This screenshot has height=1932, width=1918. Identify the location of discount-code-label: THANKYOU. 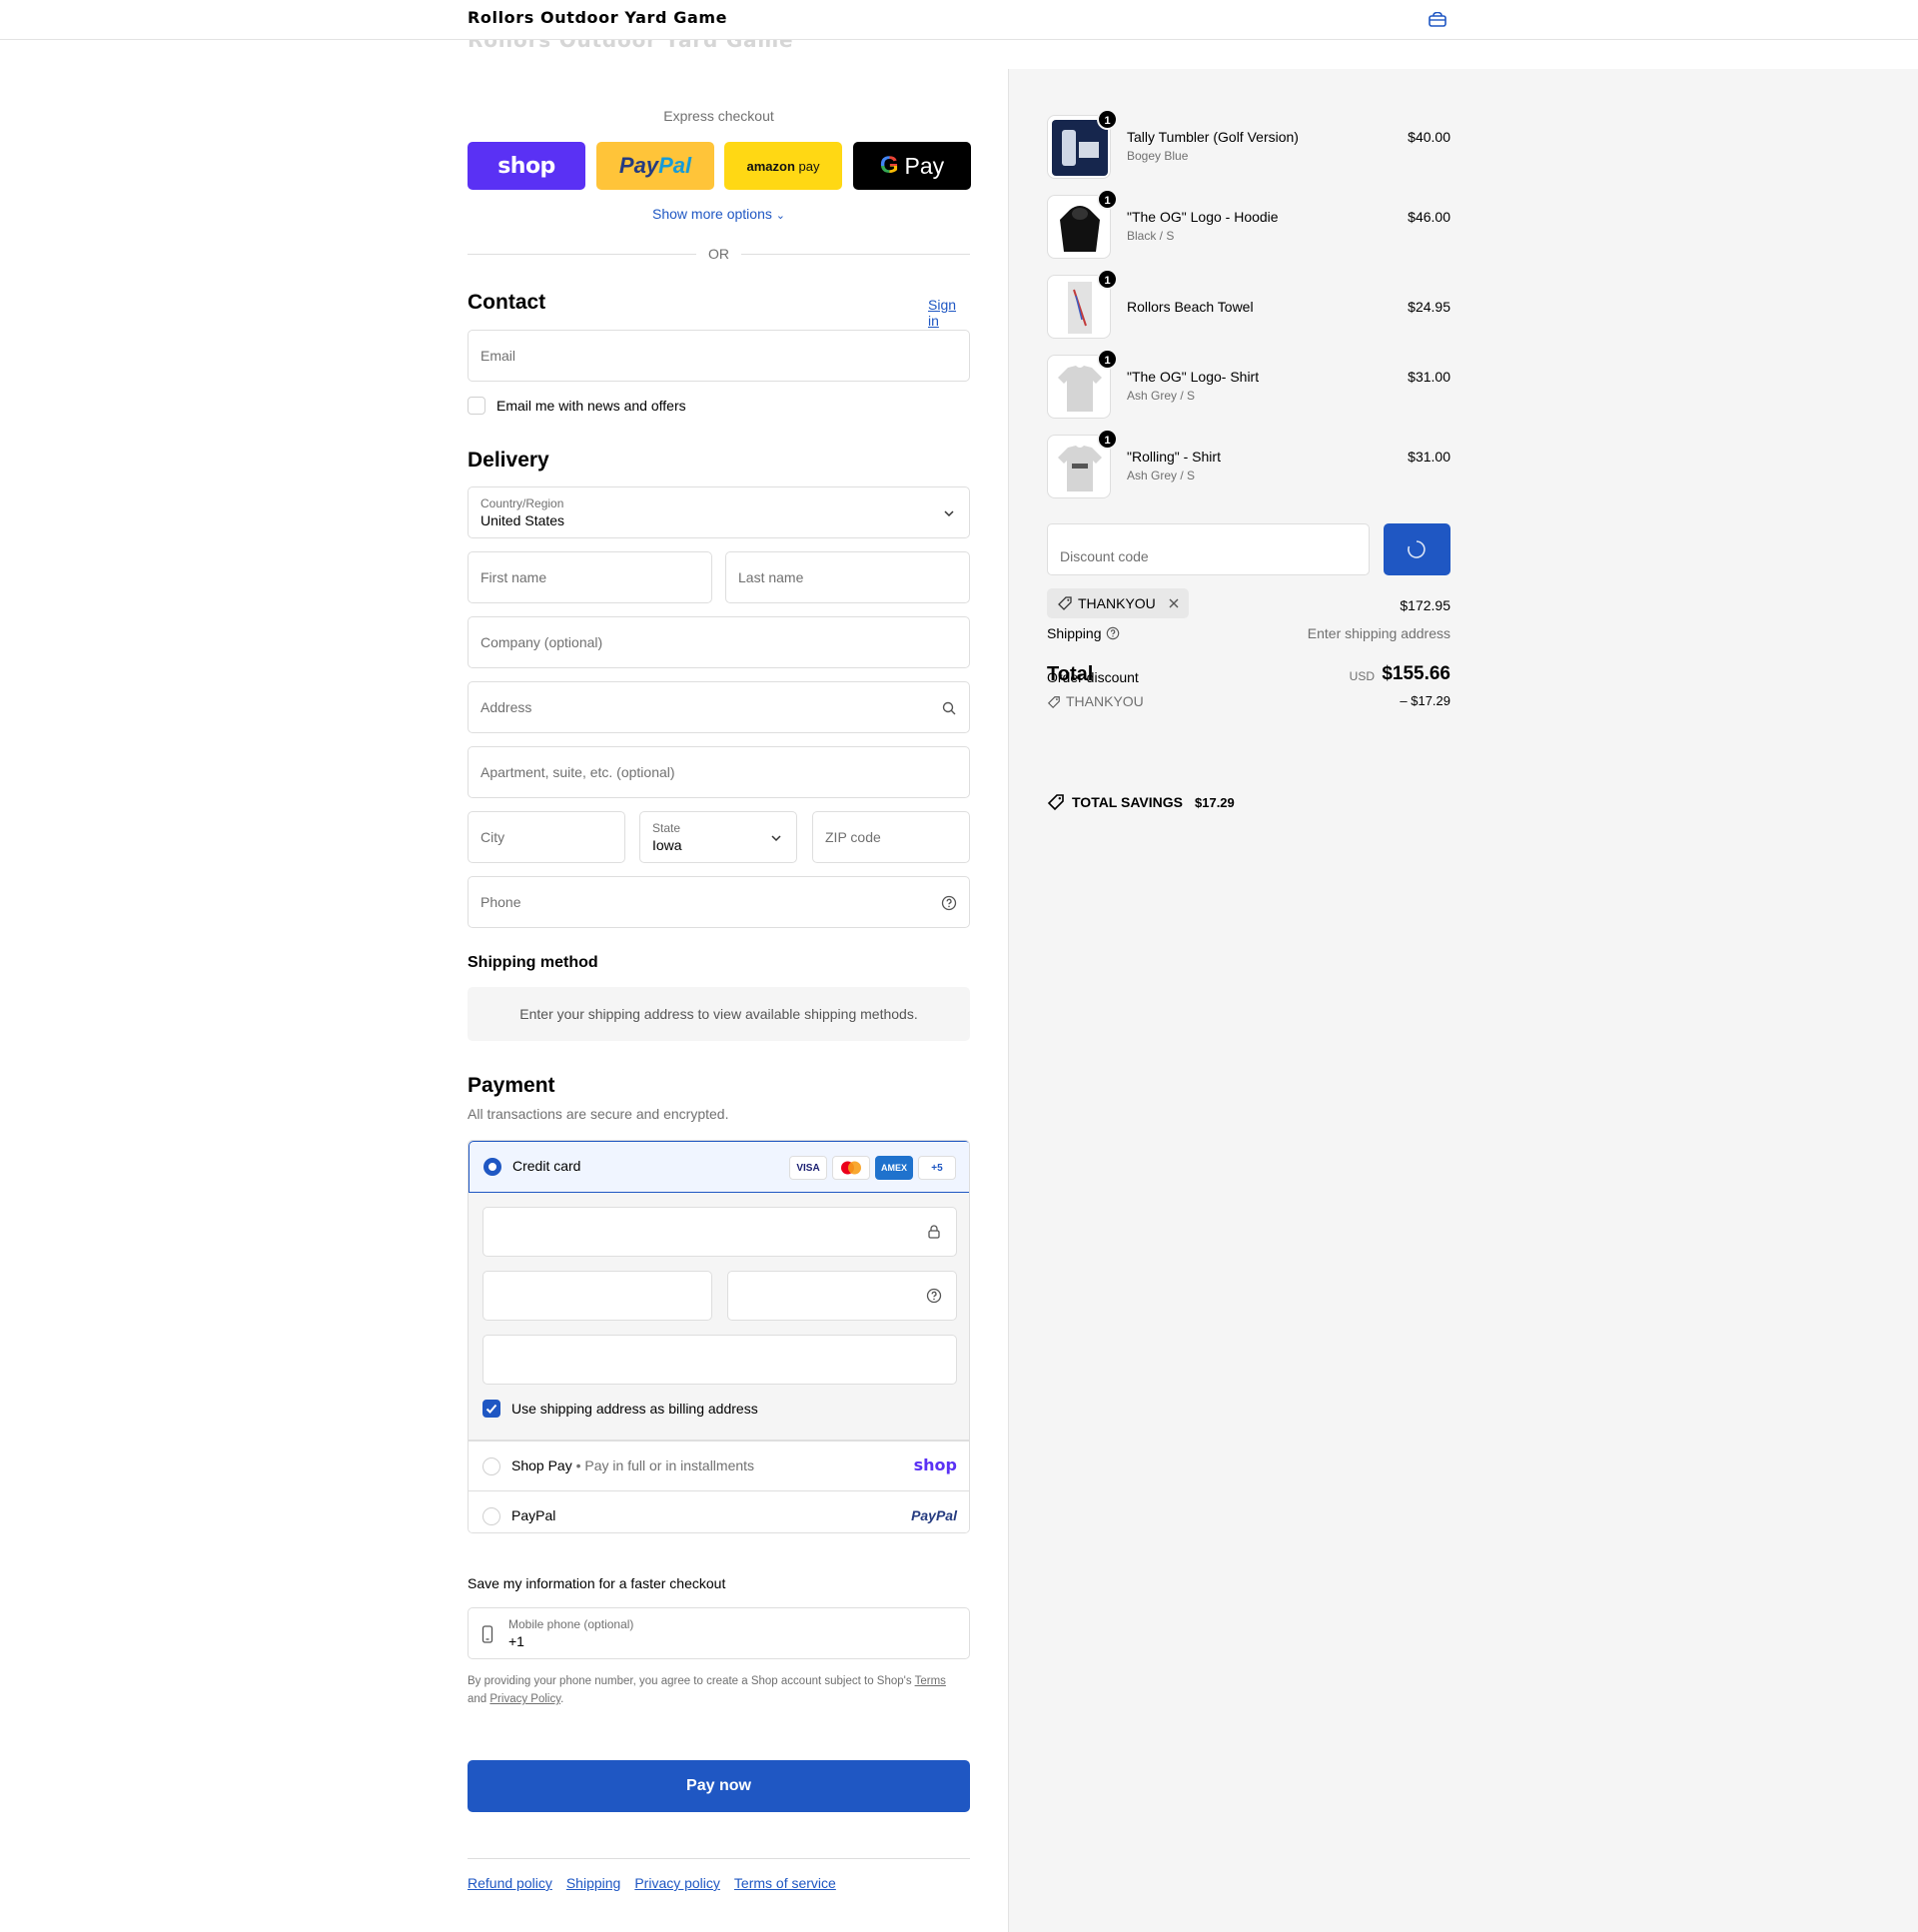
(1105, 701).